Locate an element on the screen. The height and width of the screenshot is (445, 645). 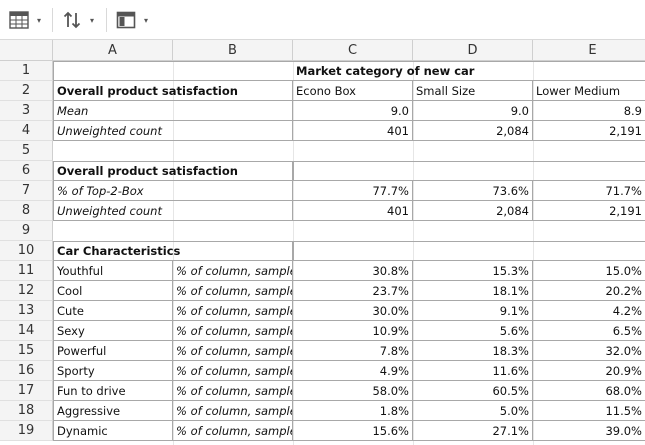
row-header: 10 is located at coordinates (26, 251).